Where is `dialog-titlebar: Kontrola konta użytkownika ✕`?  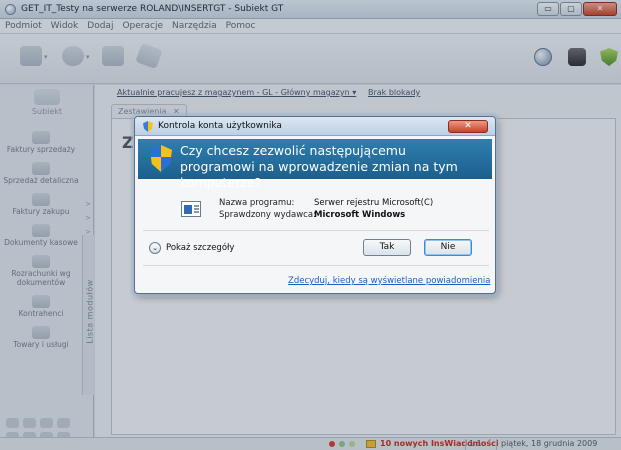 dialog-titlebar: Kontrola konta użytkownika ✕ is located at coordinates (315, 126).